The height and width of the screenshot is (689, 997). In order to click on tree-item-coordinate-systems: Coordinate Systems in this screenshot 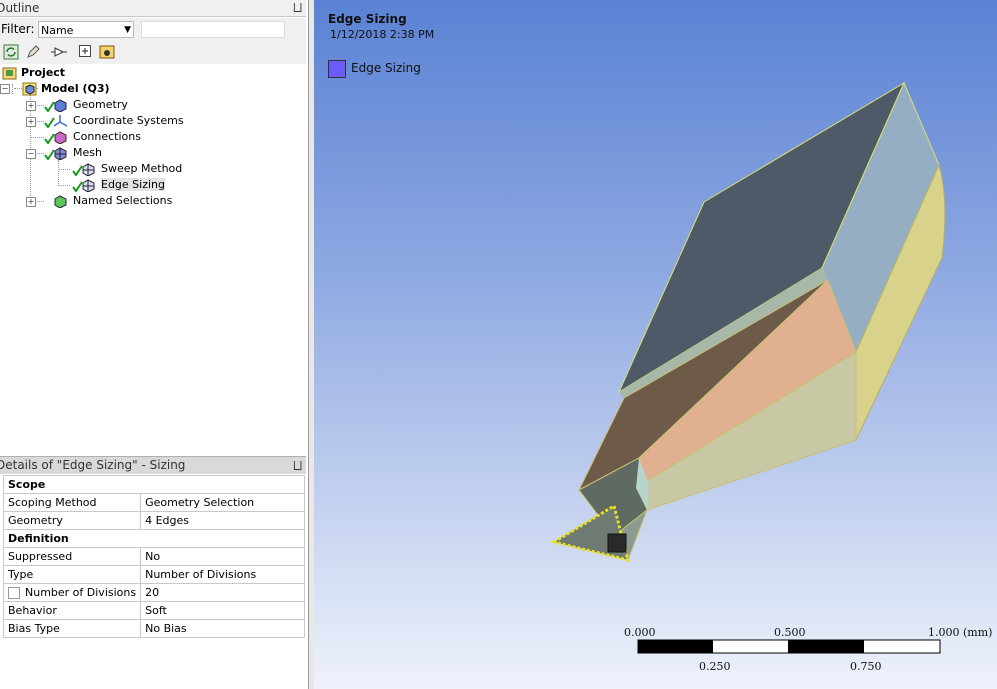, I will do `click(114, 121)`.